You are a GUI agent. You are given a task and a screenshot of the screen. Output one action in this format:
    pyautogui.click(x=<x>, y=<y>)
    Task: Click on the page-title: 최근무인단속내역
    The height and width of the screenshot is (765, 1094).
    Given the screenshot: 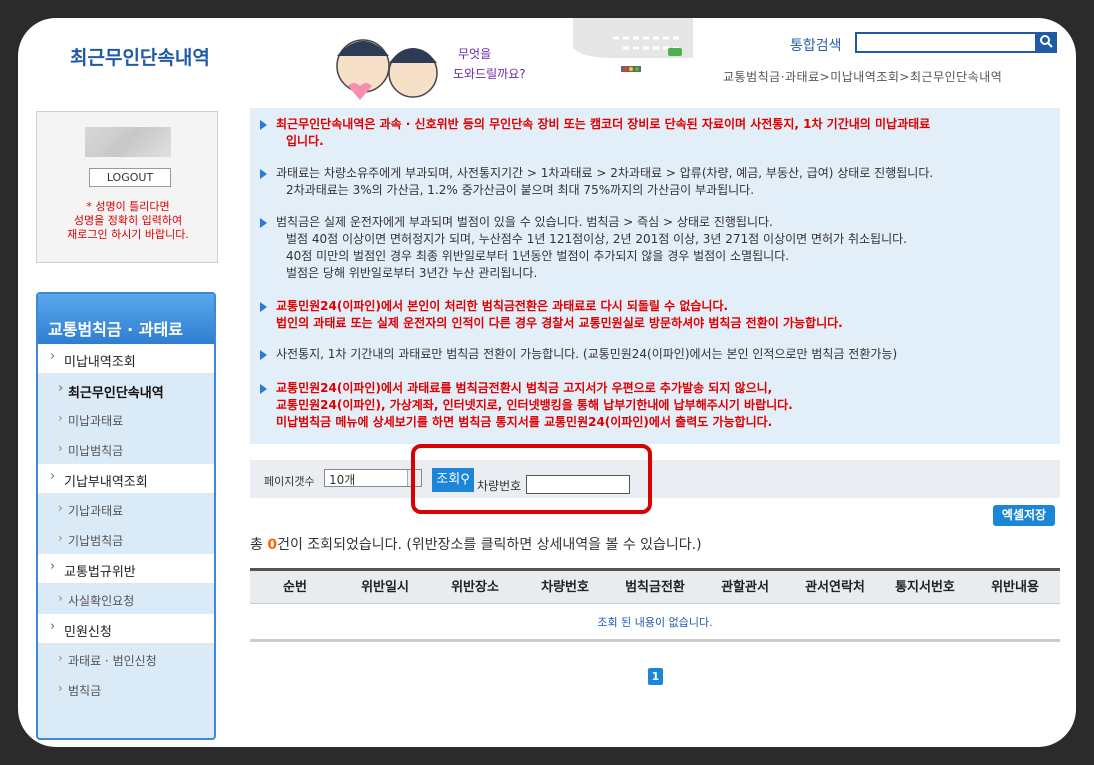 What is the action you would take?
    pyautogui.click(x=140, y=58)
    